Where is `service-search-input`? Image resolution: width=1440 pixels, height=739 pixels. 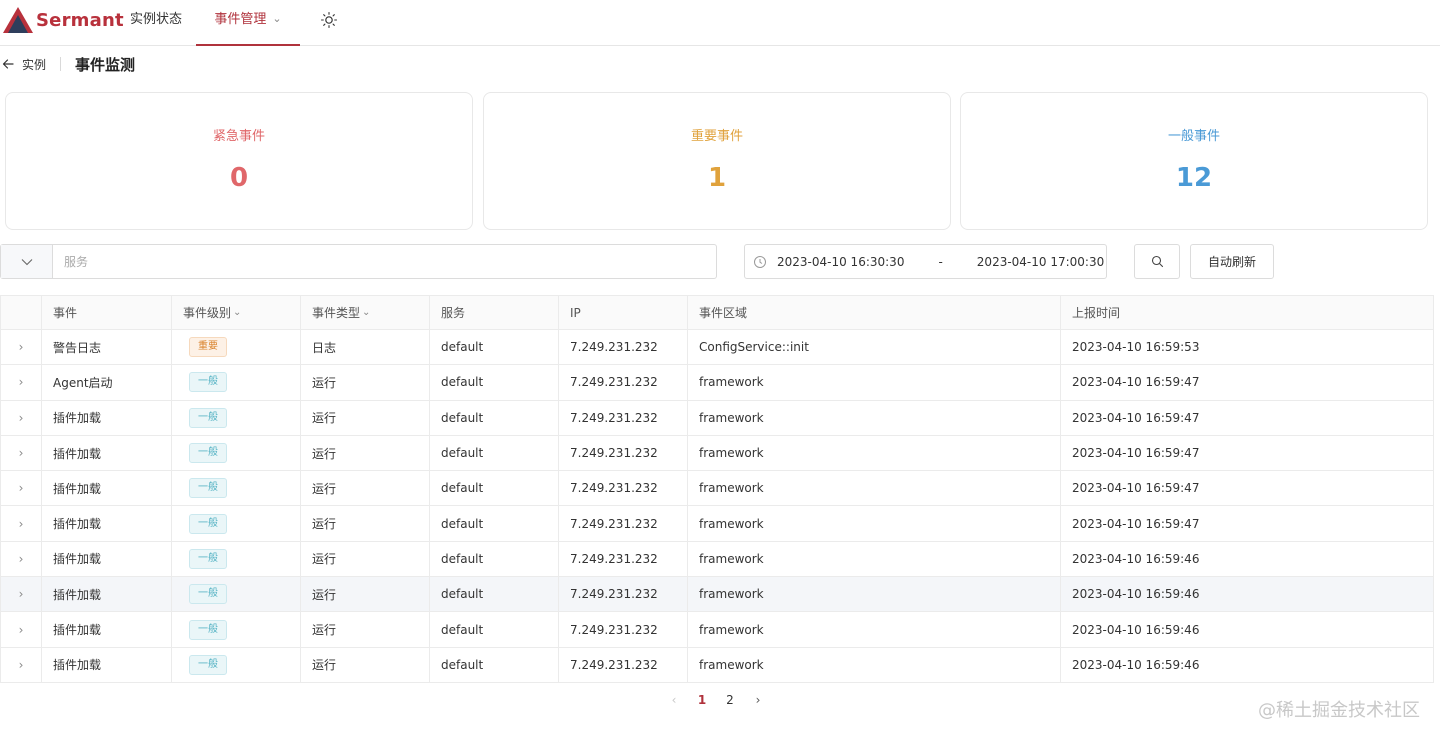
service-search-input is located at coordinates (384, 261).